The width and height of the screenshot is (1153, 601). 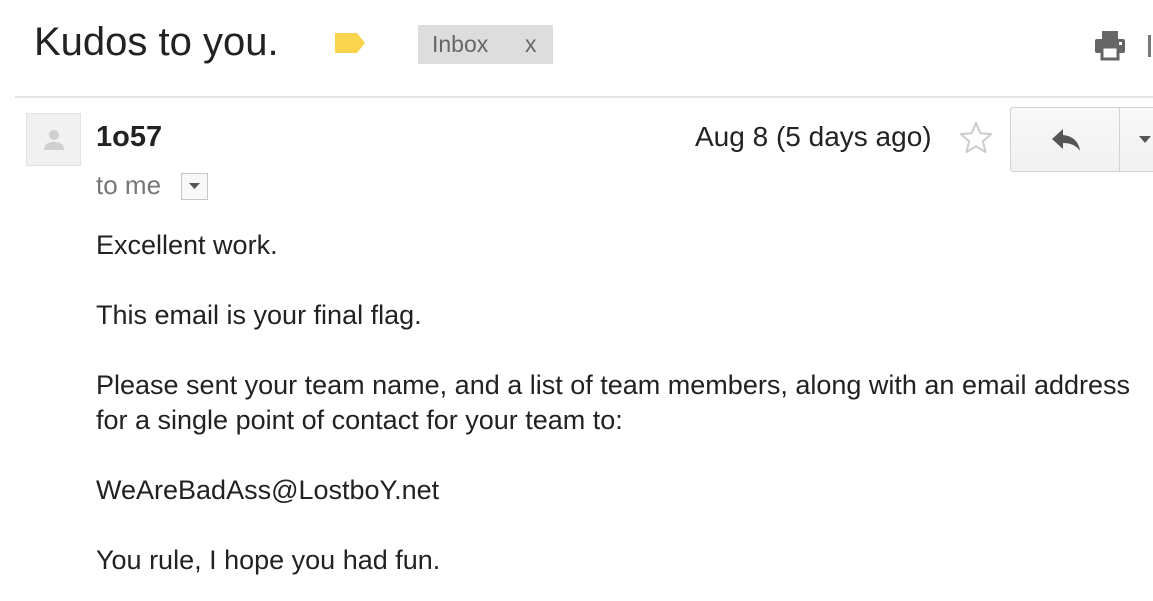 What do you see at coordinates (1149, 45) in the screenshot?
I see `new-window-icon` at bounding box center [1149, 45].